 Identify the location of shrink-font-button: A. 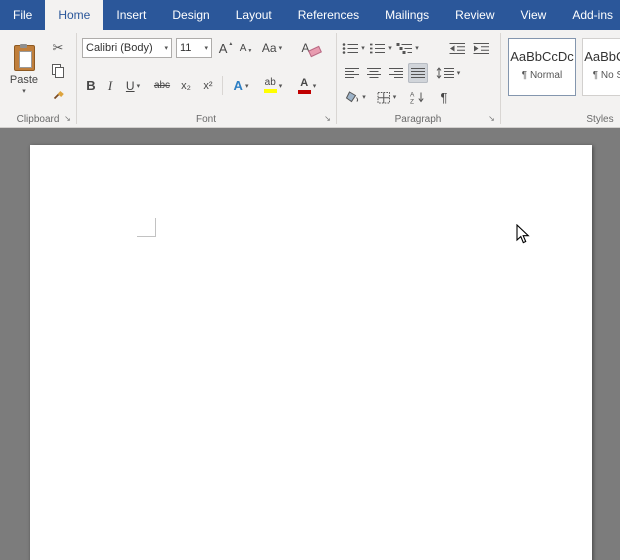
(246, 48).